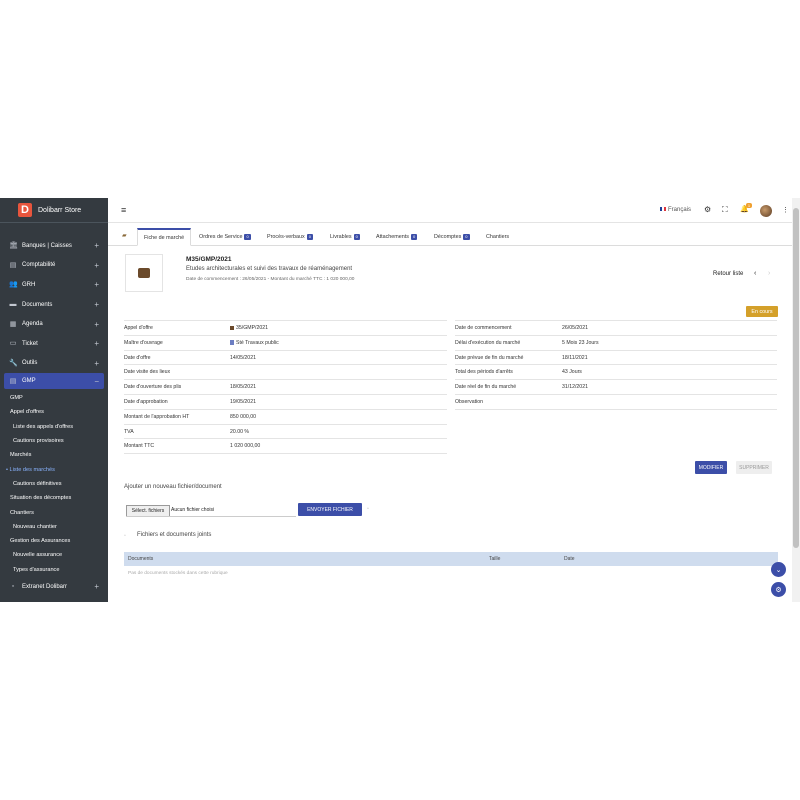 This screenshot has height=800, width=800. I want to click on tab-proces-verbaux: Procès-verbaux 0, so click(290, 236).